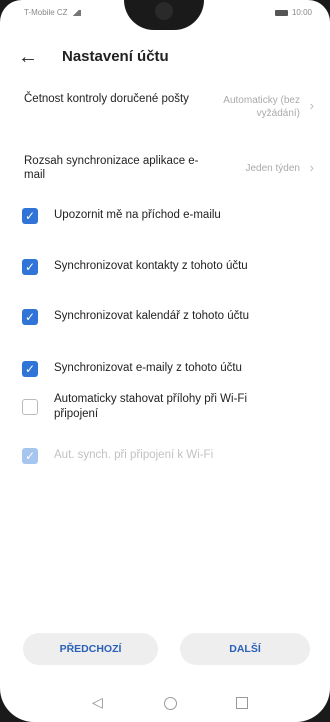 The image size is (330, 722). I want to click on setting-value: Automaticky (bez vyžádání), so click(261, 107).